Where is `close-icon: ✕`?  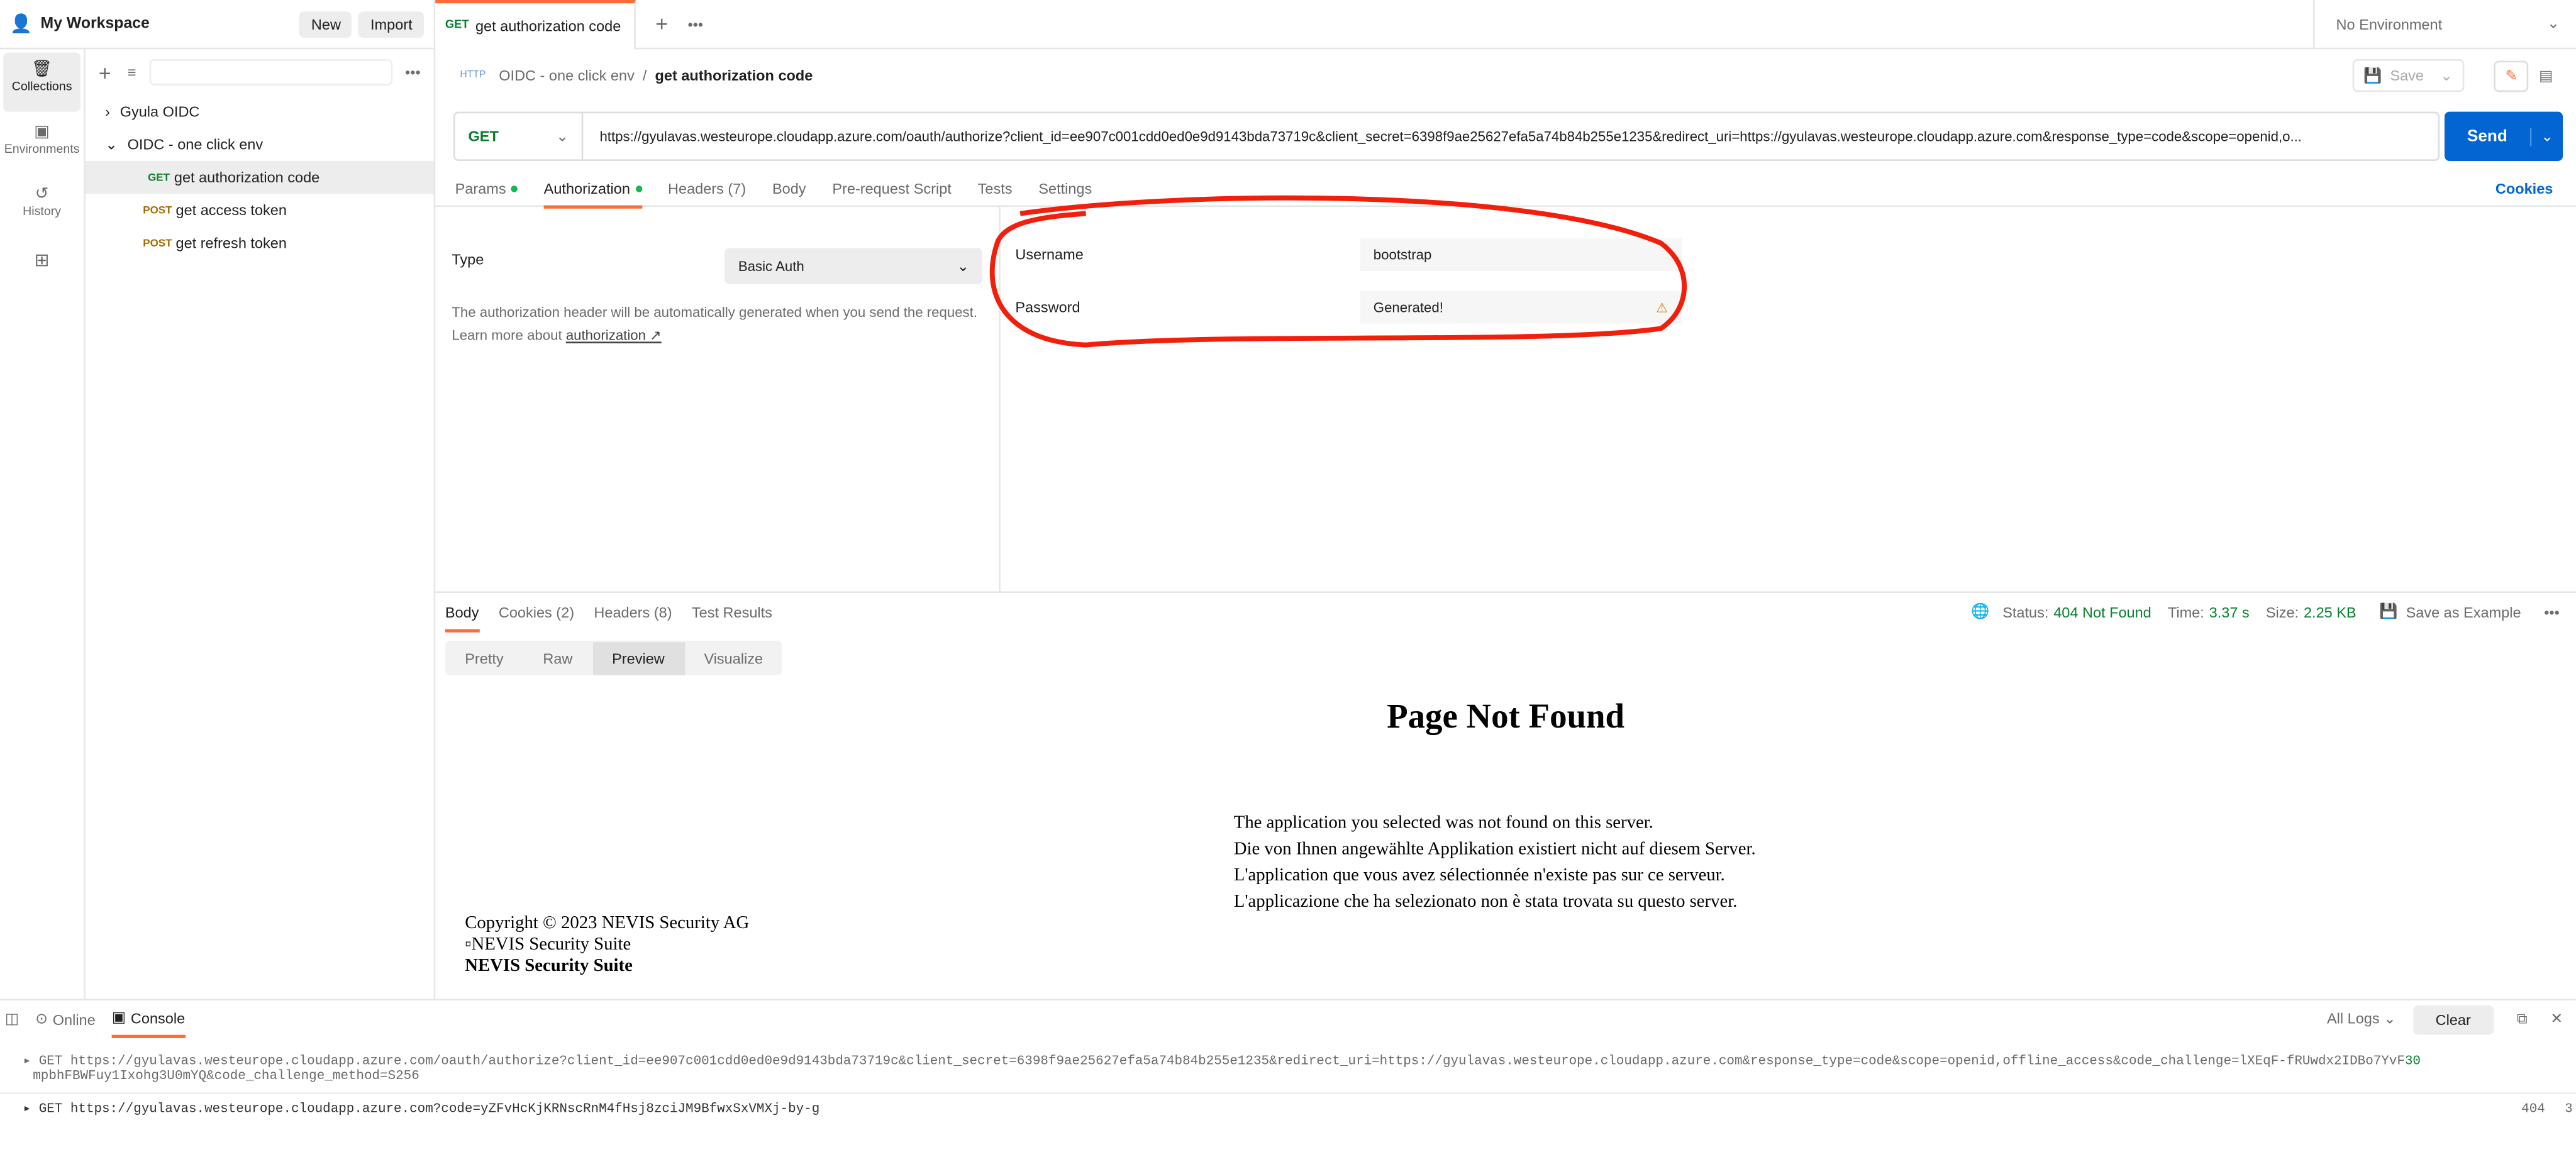
close-icon: ✕ is located at coordinates (2556, 1020).